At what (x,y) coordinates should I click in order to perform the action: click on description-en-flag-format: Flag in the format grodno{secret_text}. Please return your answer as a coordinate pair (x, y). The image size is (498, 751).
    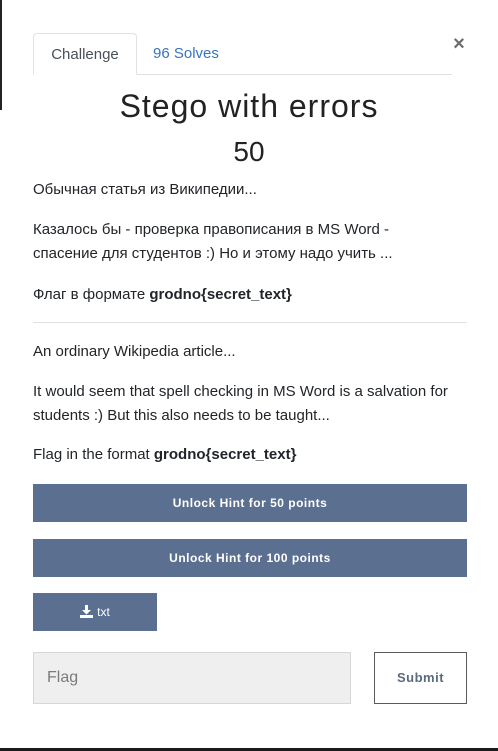
    Looking at the image, I should click on (253, 455).